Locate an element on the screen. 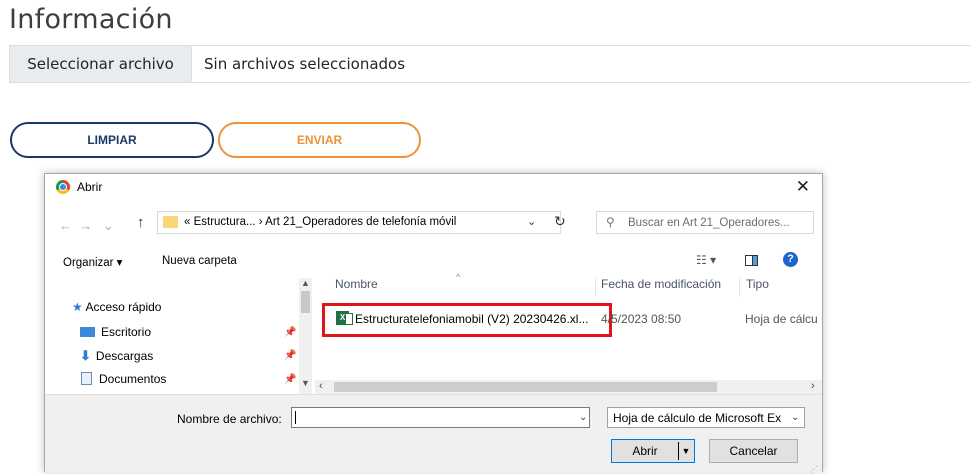 Image resolution: width=971 pixels, height=474 pixels. nav-label: Documentos is located at coordinates (133, 379).